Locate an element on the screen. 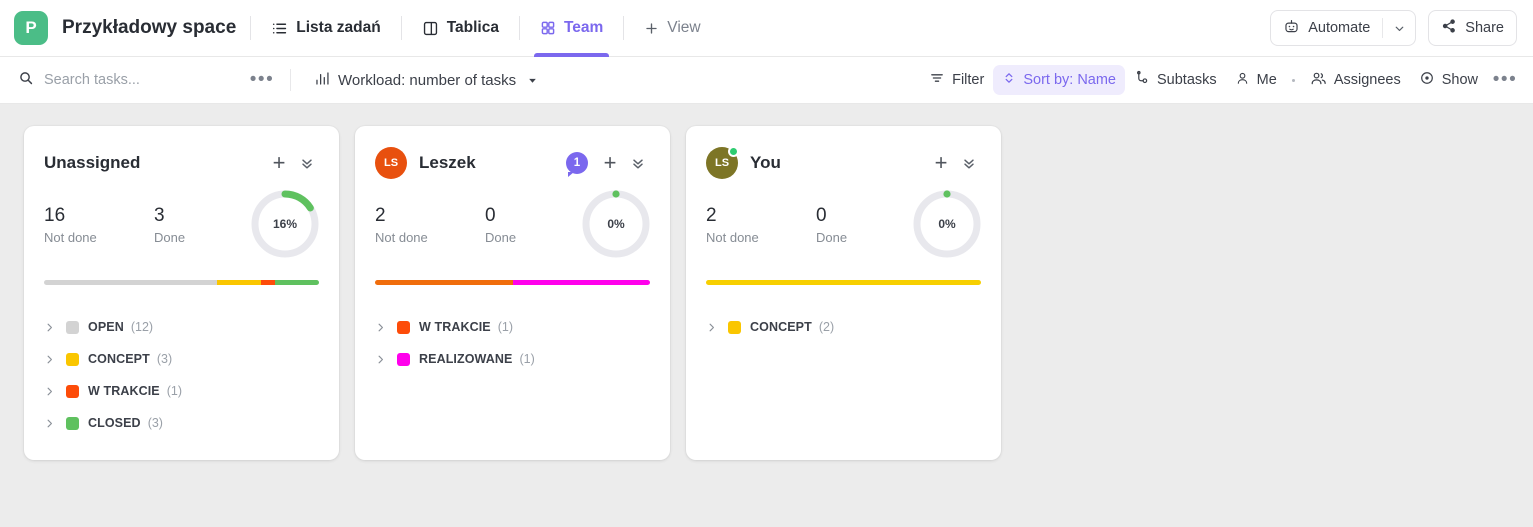 Image resolution: width=1533 pixels, height=527 pixels. assignees-button: Assignees is located at coordinates (1355, 80).